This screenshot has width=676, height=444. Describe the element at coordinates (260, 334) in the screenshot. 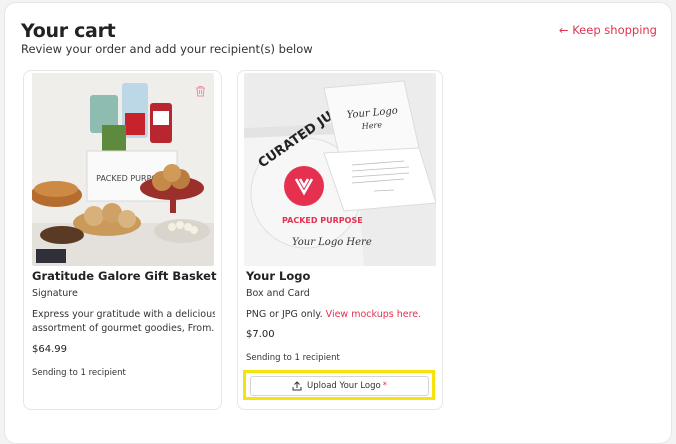

I see `item-price: $7.00` at that location.